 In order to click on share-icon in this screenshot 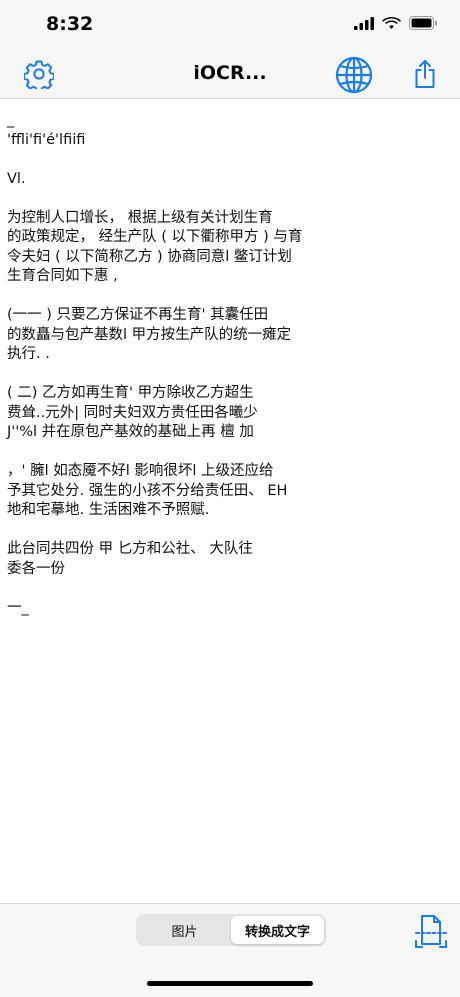, I will do `click(425, 74)`.